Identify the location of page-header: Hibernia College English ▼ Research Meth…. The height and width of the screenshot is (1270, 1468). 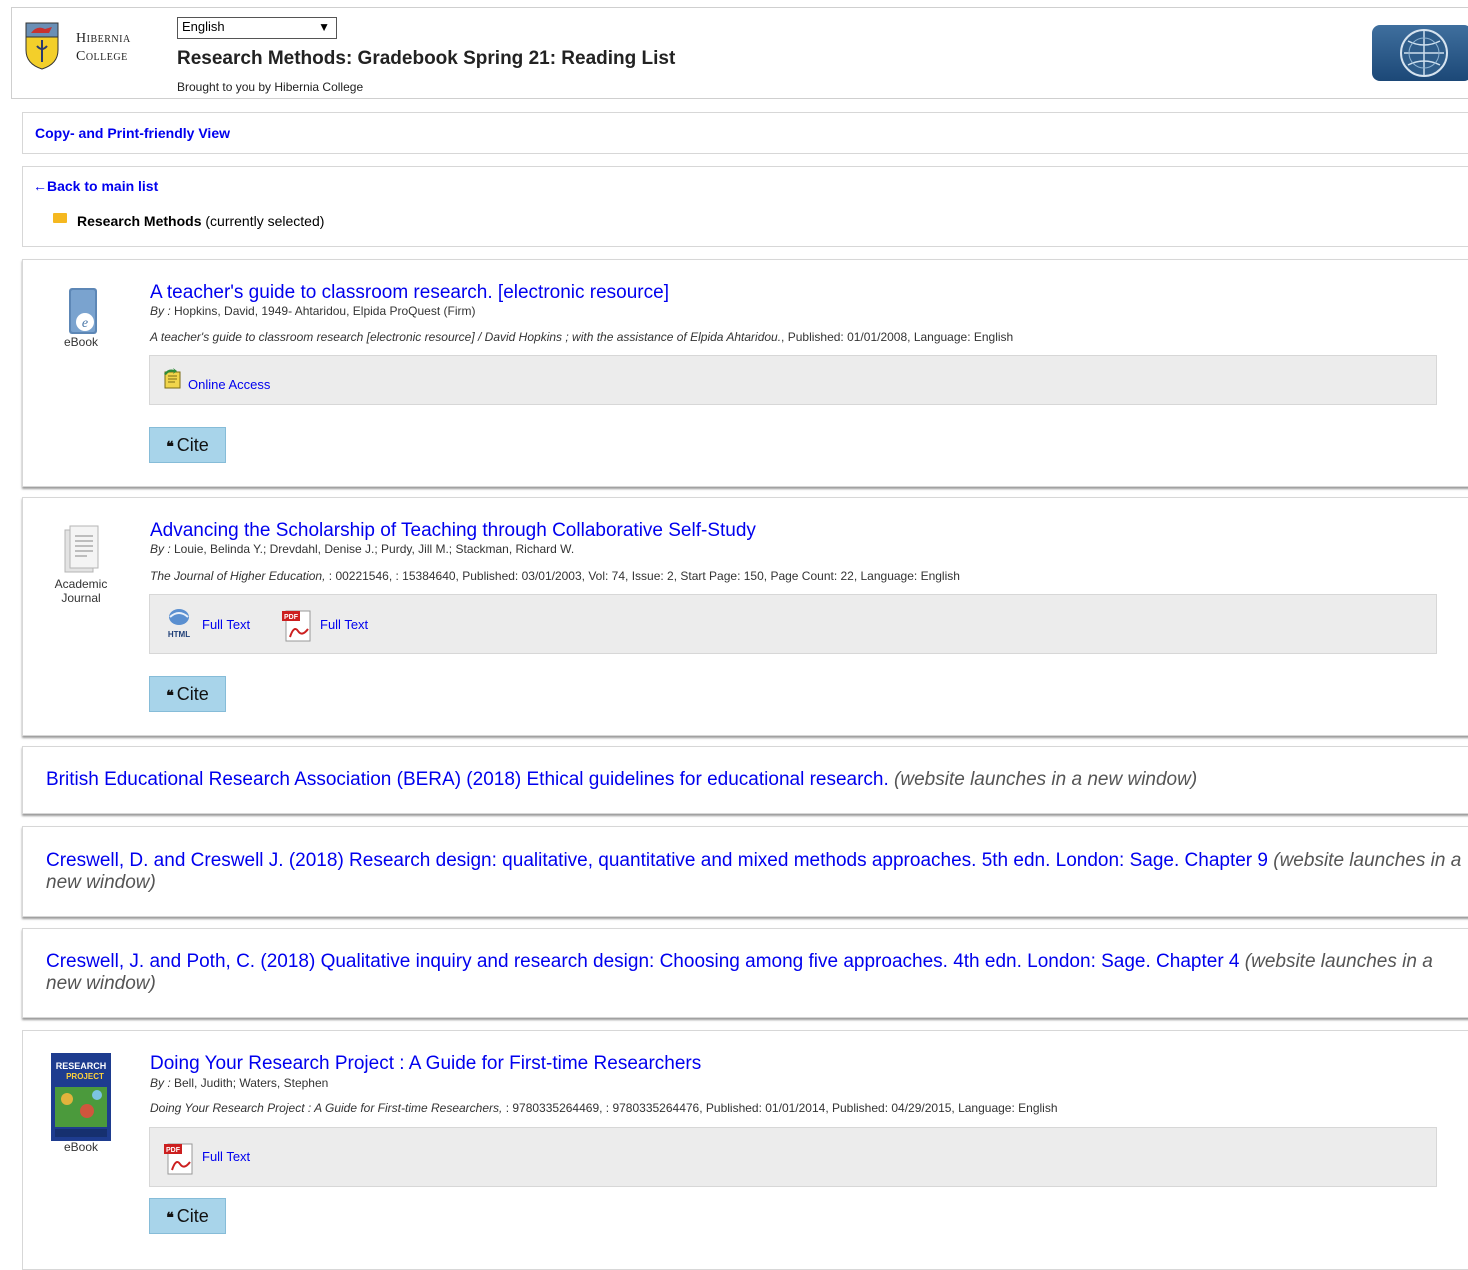
(739, 53).